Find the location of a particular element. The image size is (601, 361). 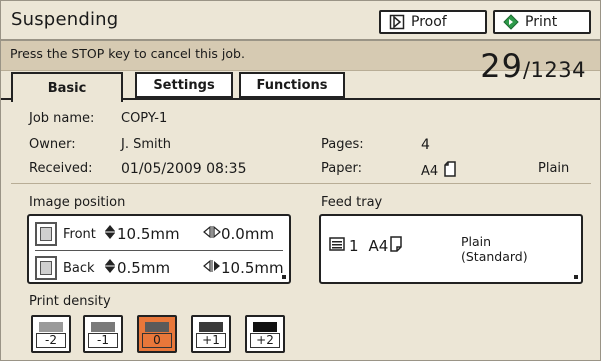

density-minus-2-button: -2 is located at coordinates (51, 334).